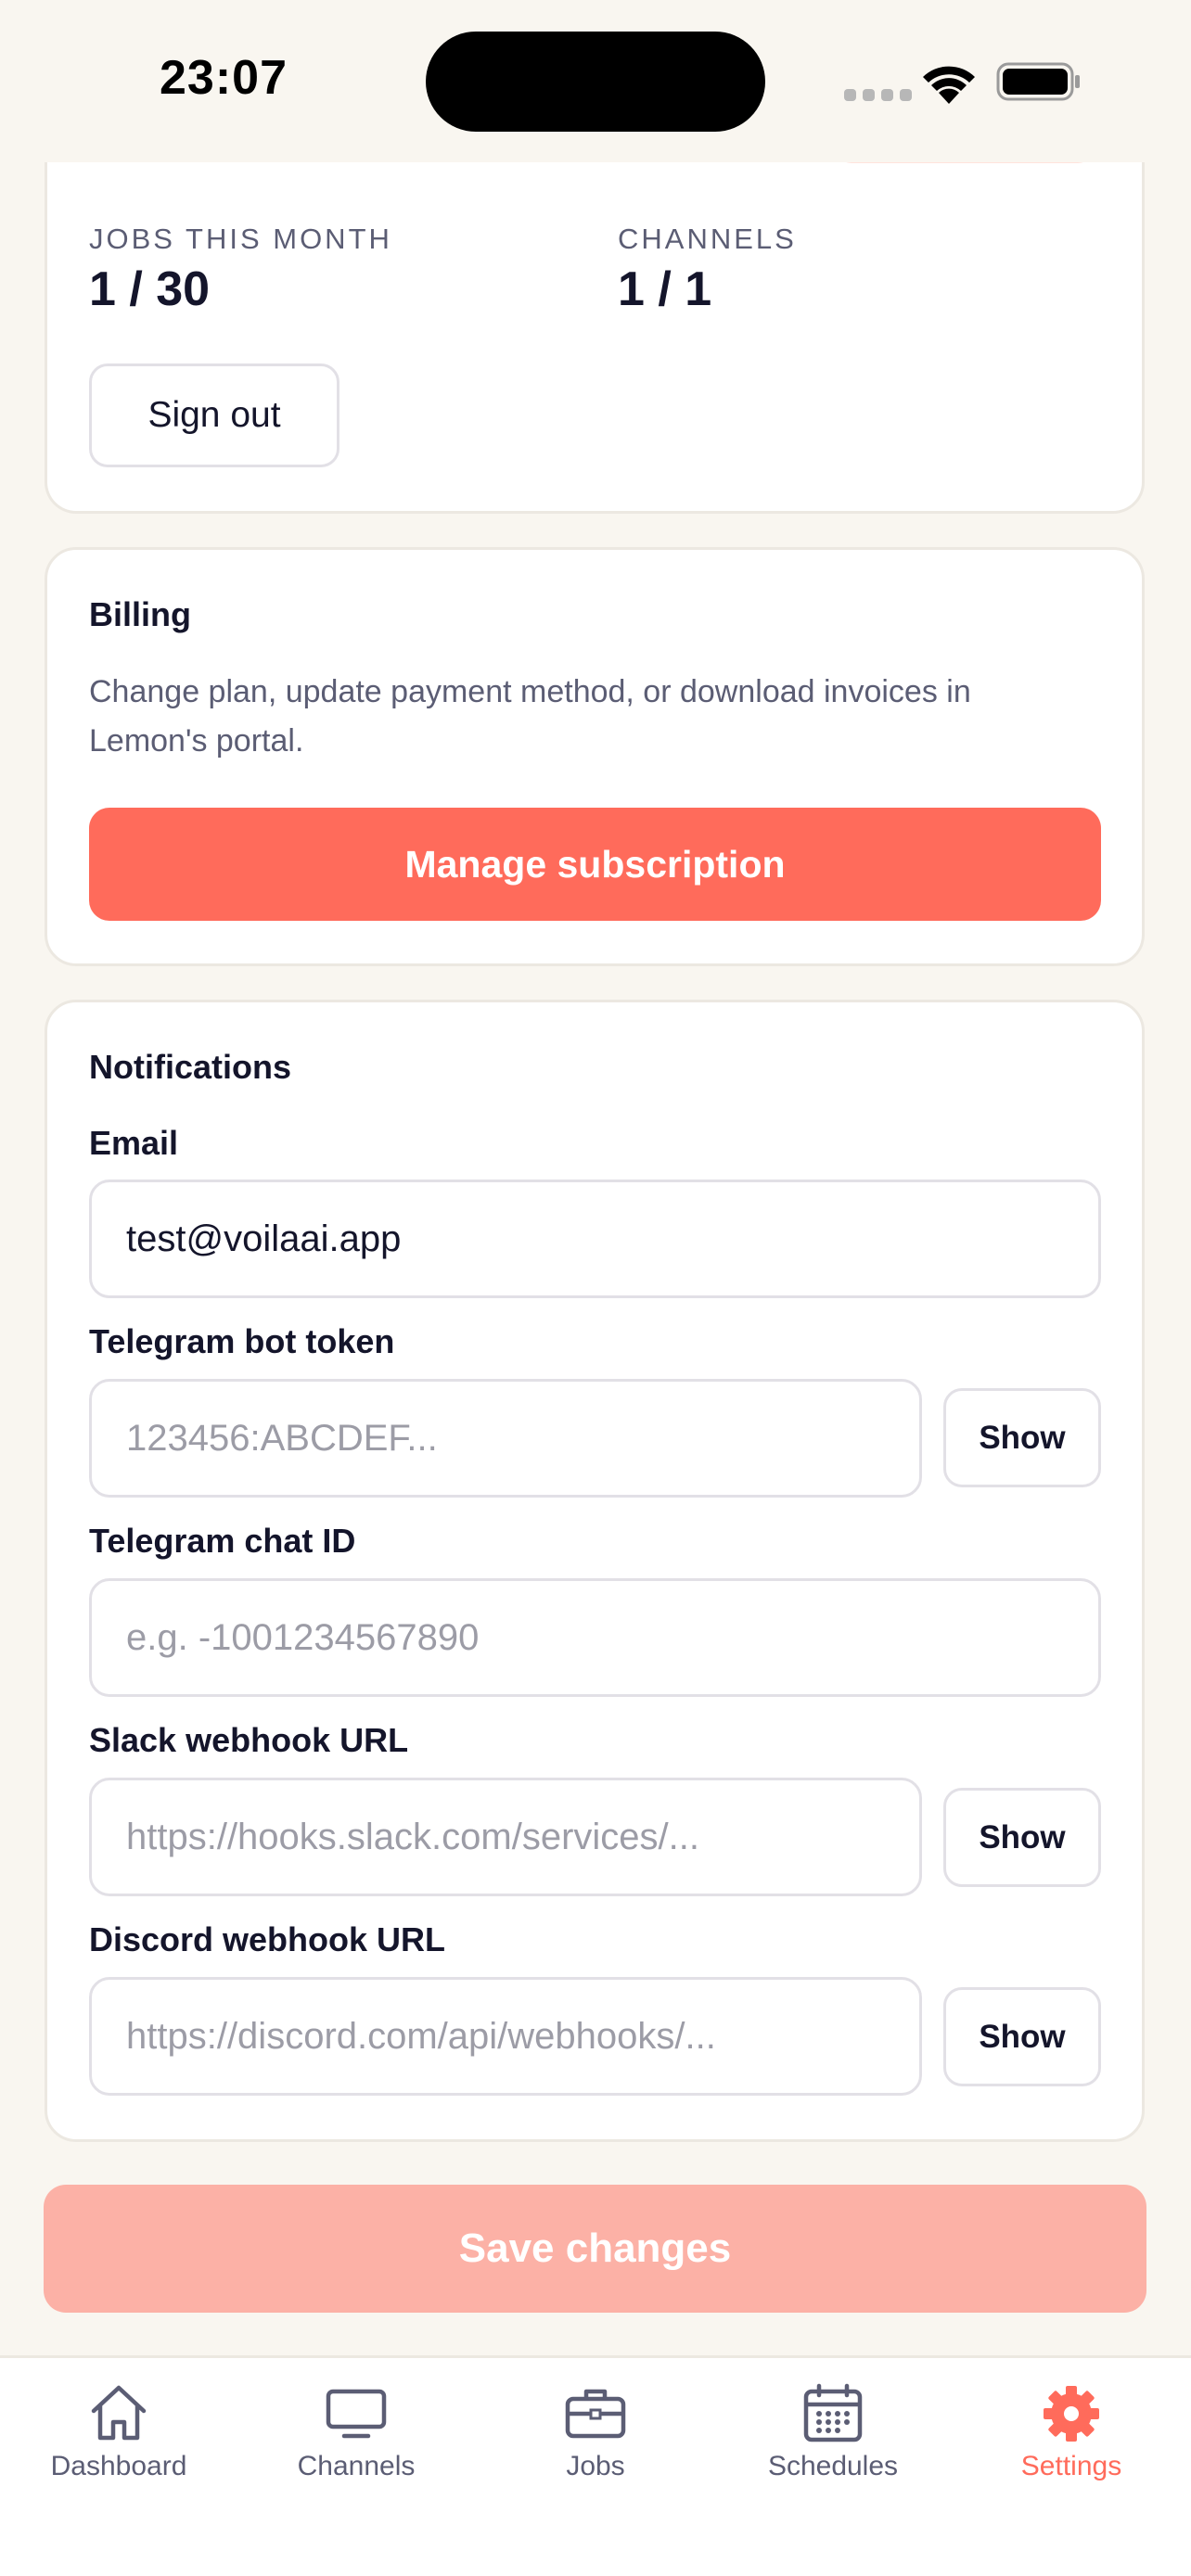  I want to click on briefcase-icon, so click(595, 2414).